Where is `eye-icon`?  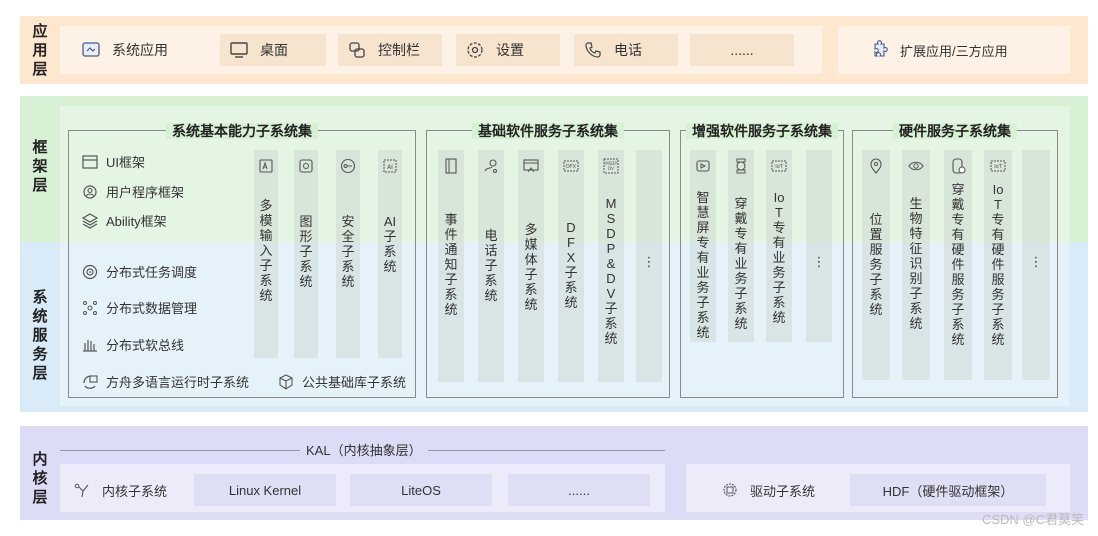
eye-icon is located at coordinates (916, 166).